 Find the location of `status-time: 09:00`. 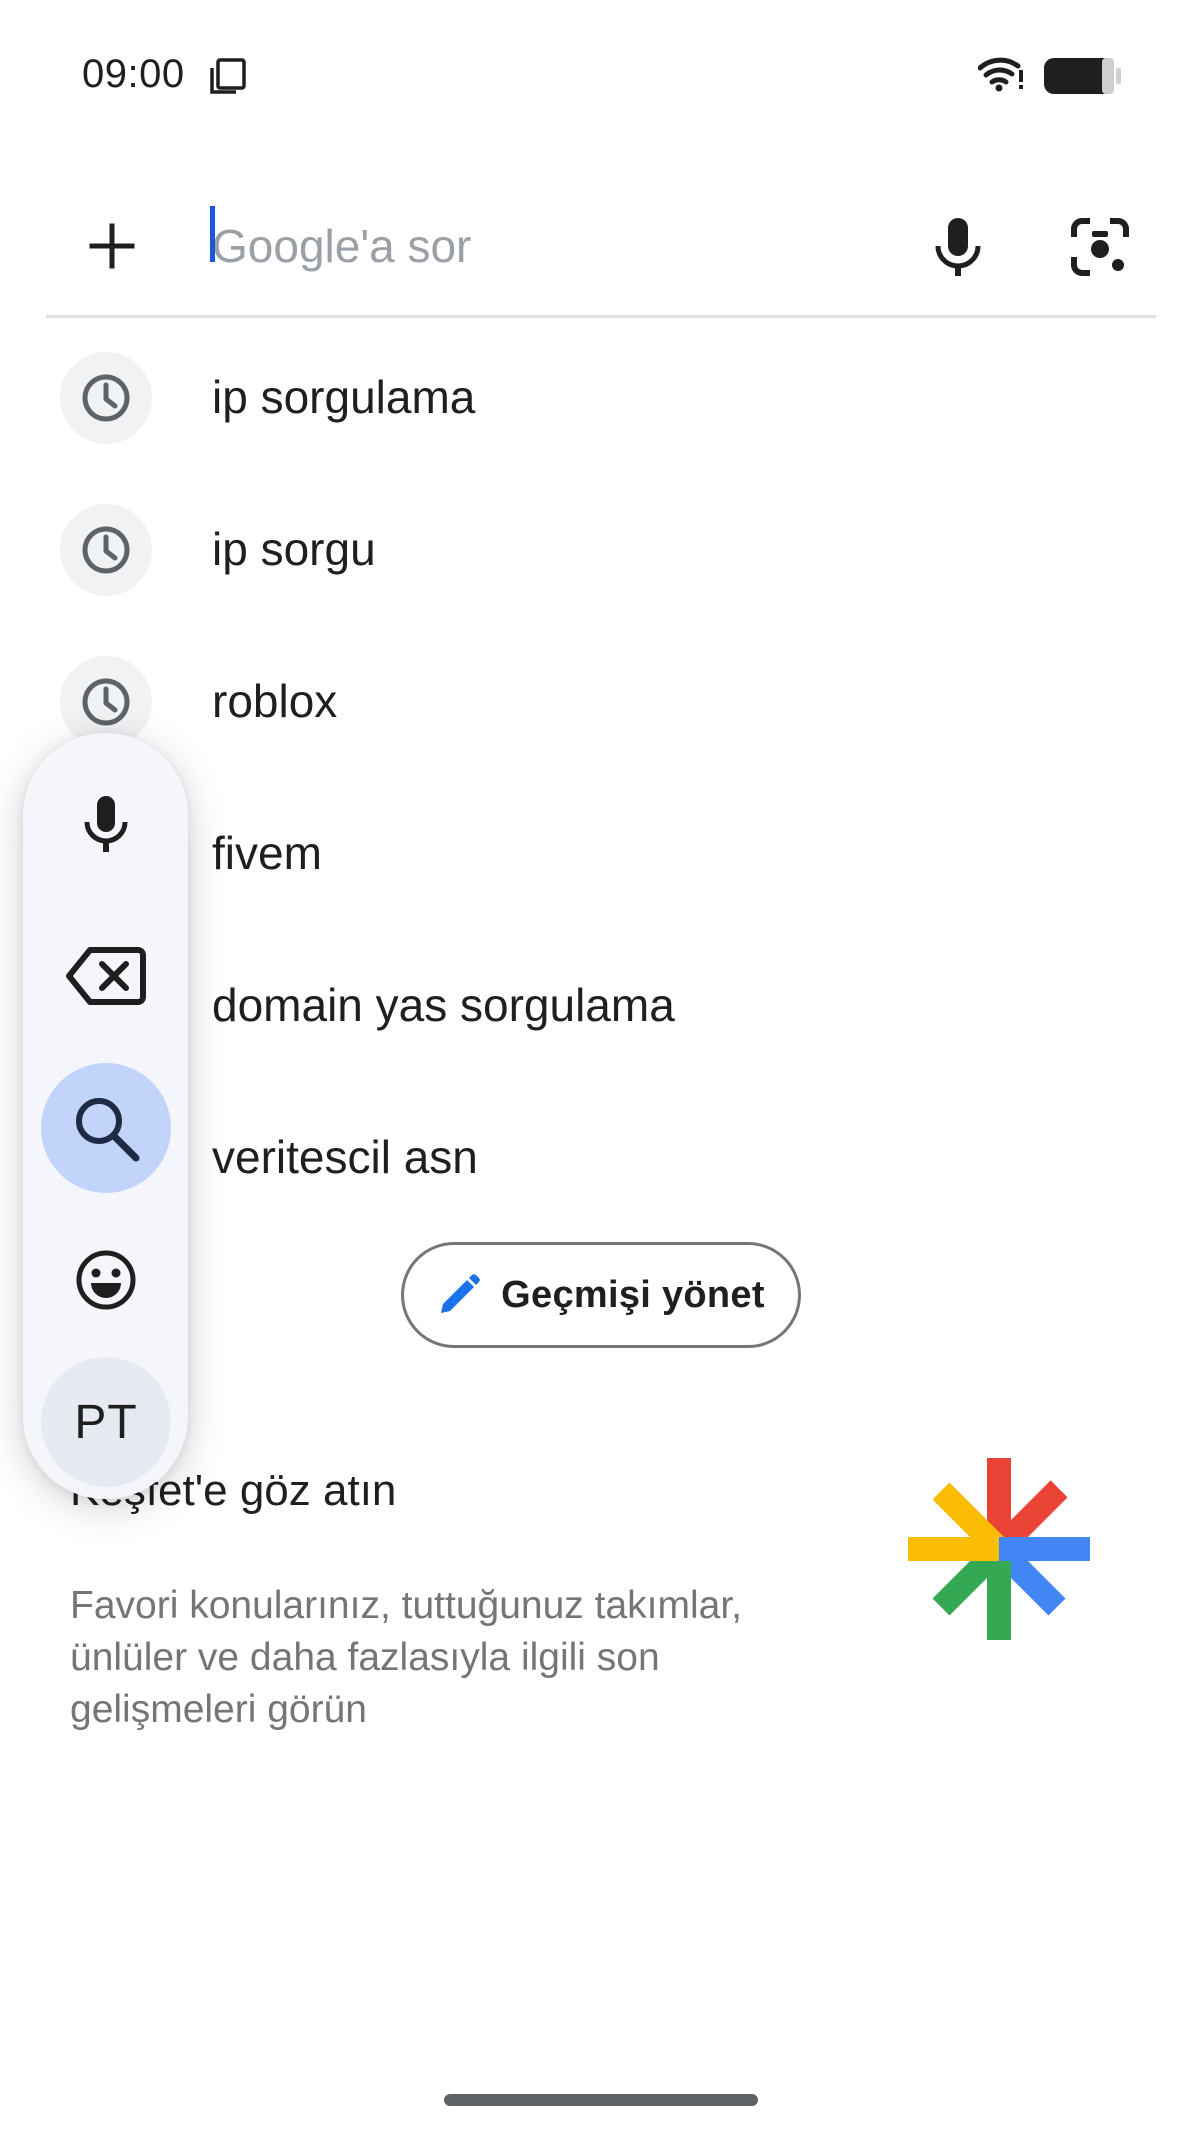

status-time: 09:00 is located at coordinates (133, 74).